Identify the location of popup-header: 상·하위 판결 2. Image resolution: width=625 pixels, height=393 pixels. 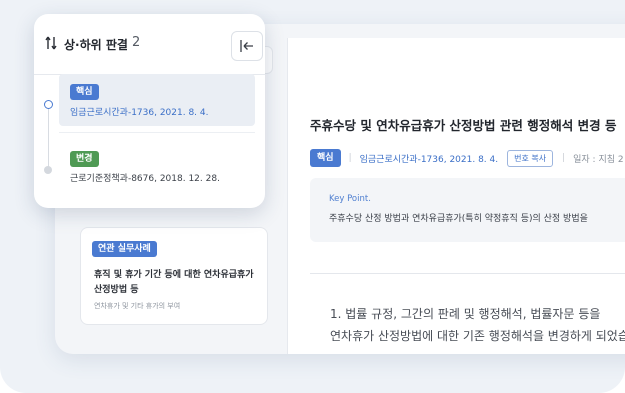
(149, 44).